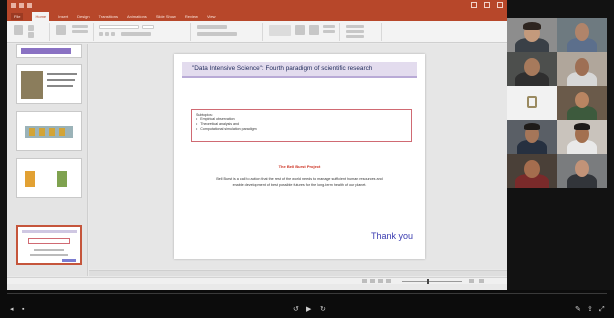  What do you see at coordinates (308, 309) in the screenshot?
I see `play-icon: ▶` at bounding box center [308, 309].